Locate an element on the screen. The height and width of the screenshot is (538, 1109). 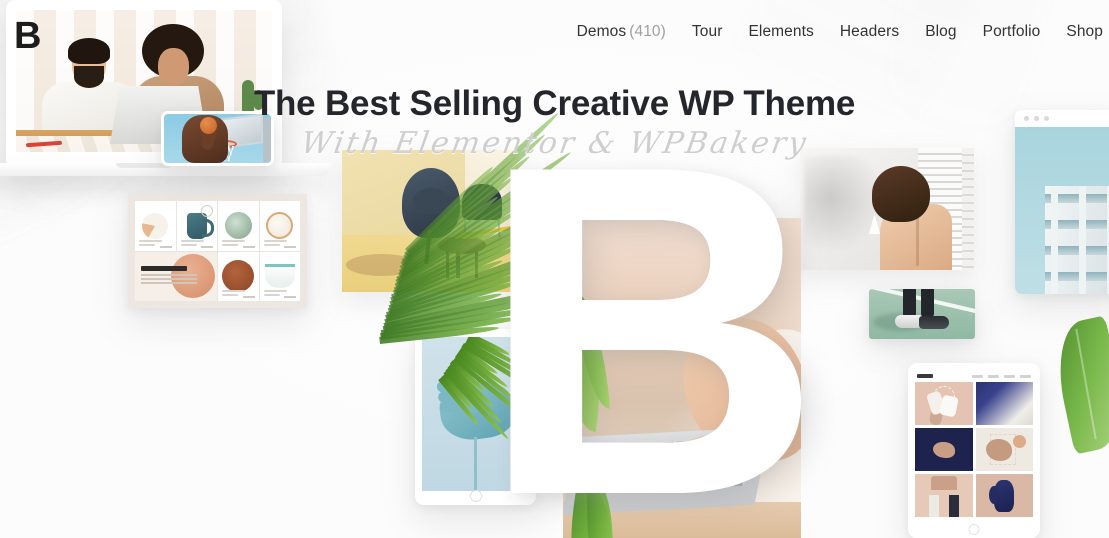
nav-item-label: Demos is located at coordinates (601, 31).